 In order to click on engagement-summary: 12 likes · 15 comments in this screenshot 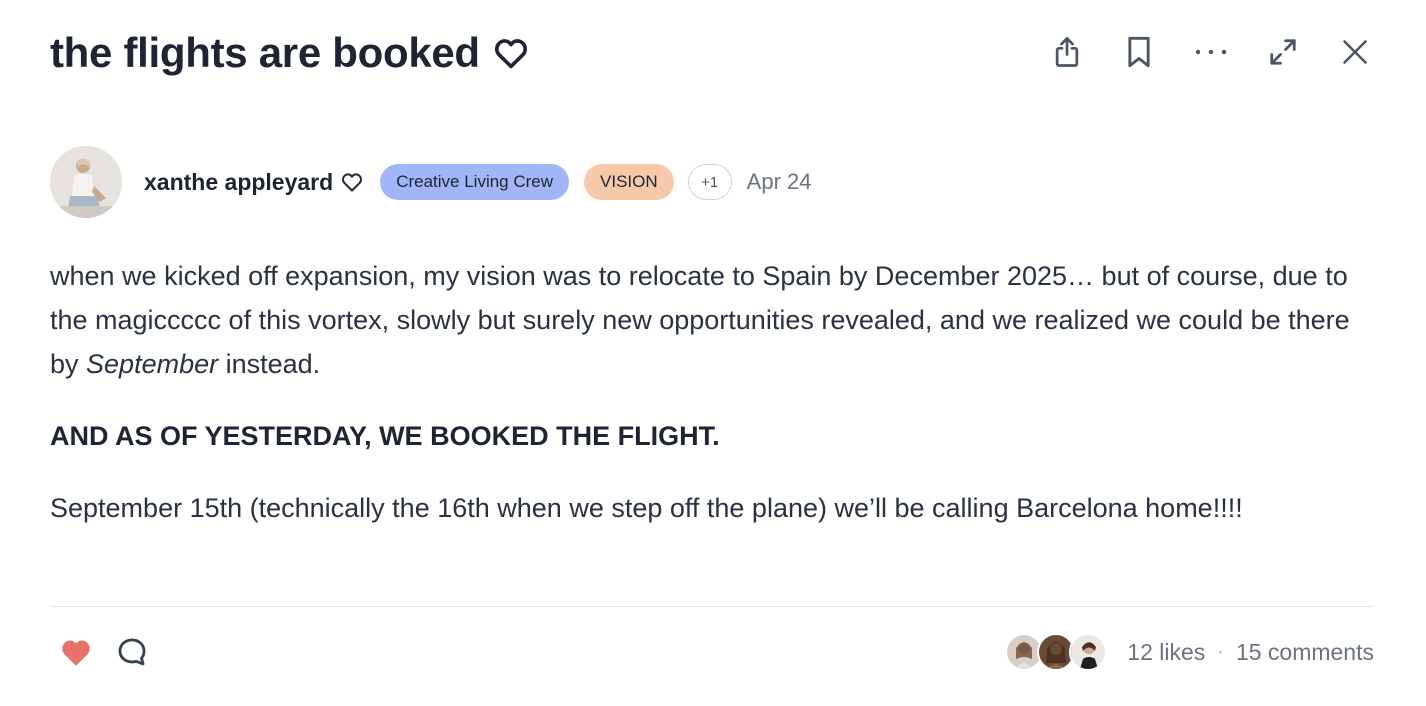, I will do `click(1189, 652)`.